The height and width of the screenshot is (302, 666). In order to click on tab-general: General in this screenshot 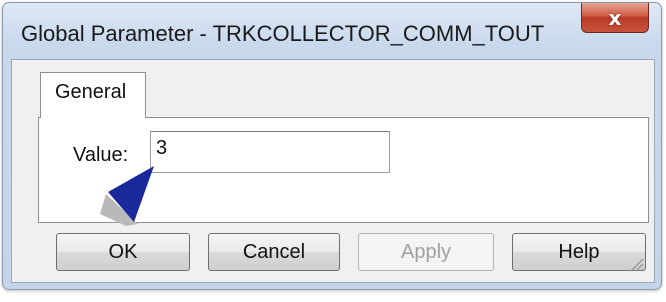, I will do `click(93, 95)`.